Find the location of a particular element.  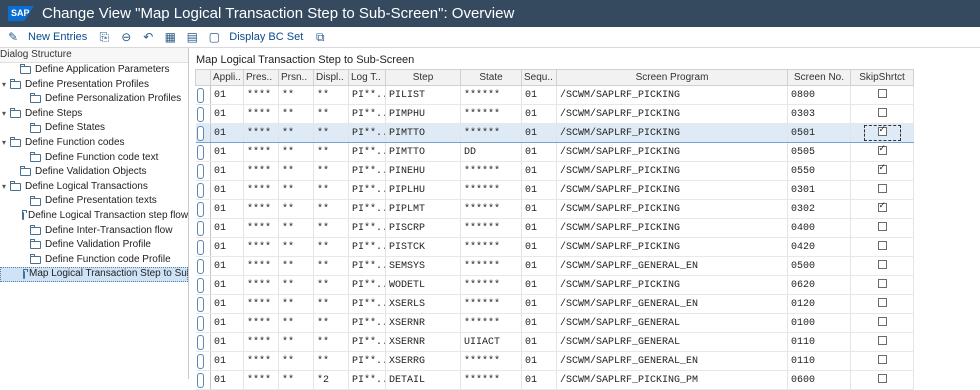

table-cell: XSERNR is located at coordinates (423, 323).